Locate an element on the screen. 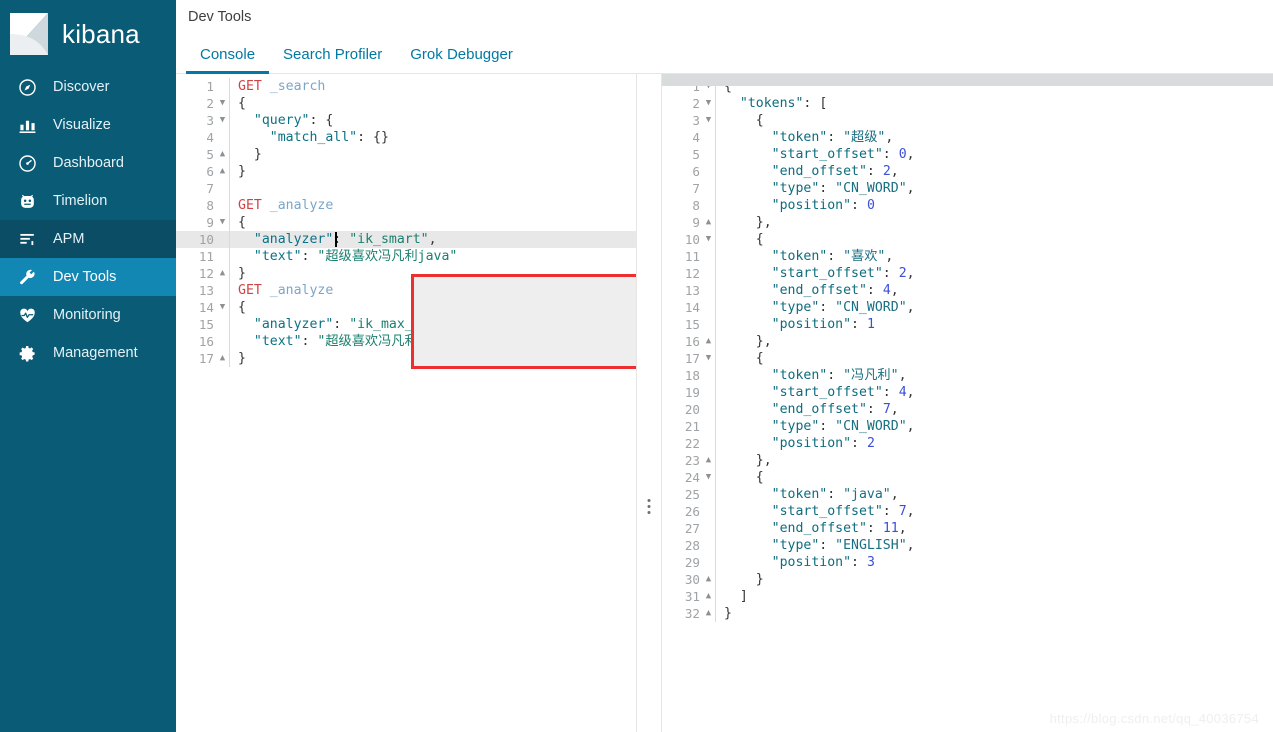 The image size is (1273, 732). code-line: 20 "end_offset": 7, is located at coordinates (967, 409).